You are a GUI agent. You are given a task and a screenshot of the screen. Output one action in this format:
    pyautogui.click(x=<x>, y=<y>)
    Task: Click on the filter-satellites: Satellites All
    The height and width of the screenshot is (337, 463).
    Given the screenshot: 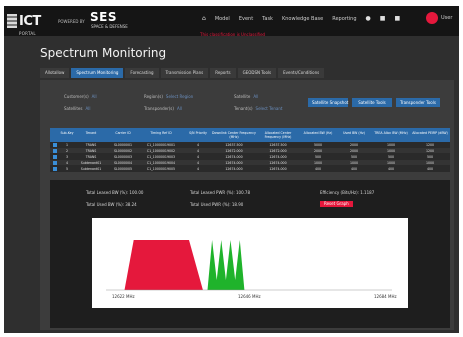 What is the action you would take?
    pyautogui.click(x=77, y=108)
    